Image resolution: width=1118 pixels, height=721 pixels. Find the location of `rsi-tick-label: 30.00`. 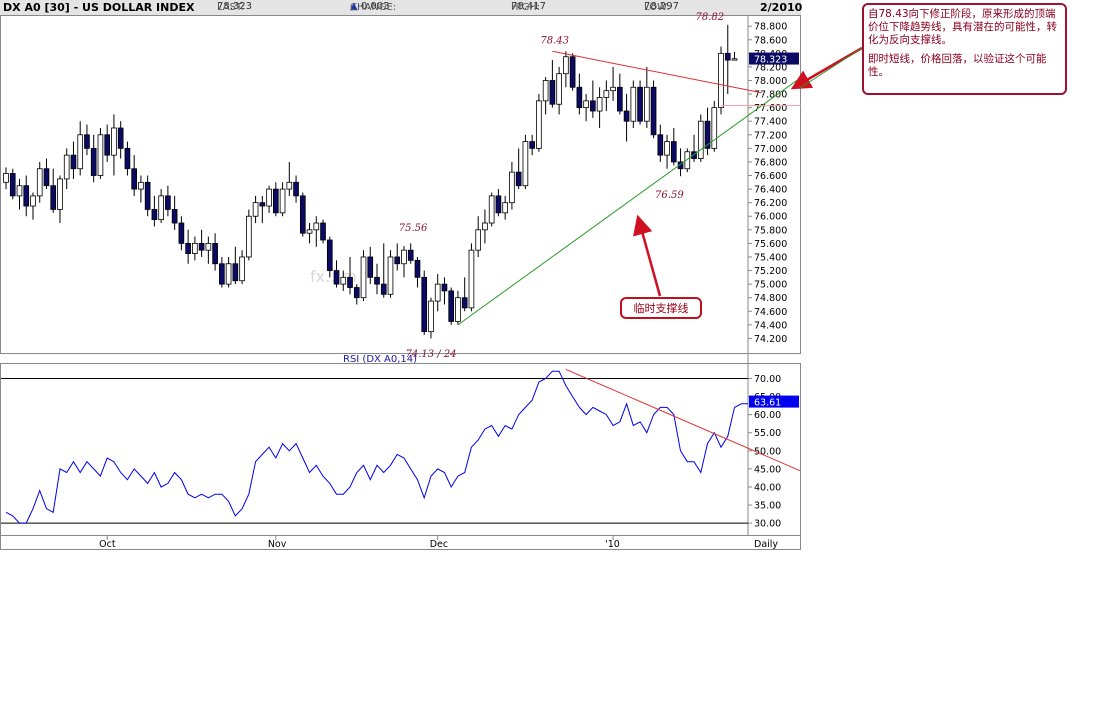

rsi-tick-label: 30.00 is located at coordinates (767, 524).